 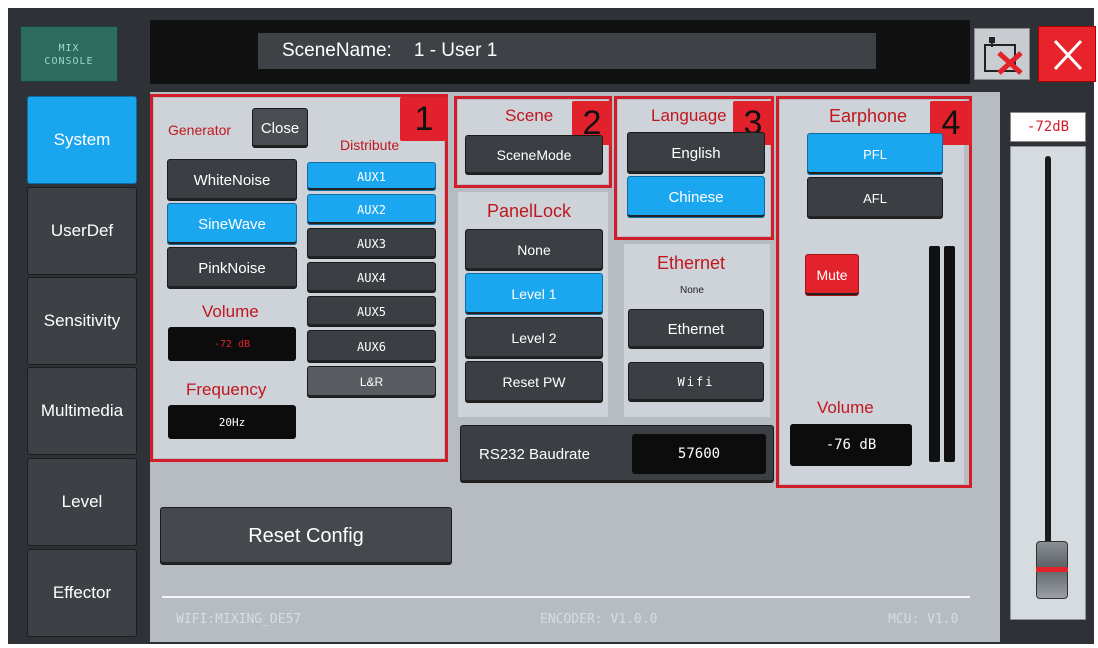 I want to click on frequency-display: 20Hz, so click(x=232, y=422).